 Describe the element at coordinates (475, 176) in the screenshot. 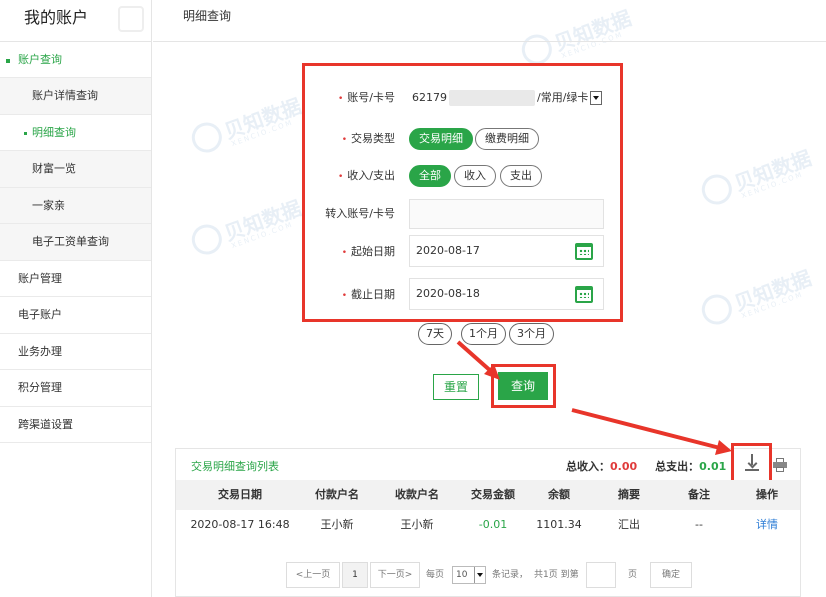

I see `io-option-income: 收入` at that location.